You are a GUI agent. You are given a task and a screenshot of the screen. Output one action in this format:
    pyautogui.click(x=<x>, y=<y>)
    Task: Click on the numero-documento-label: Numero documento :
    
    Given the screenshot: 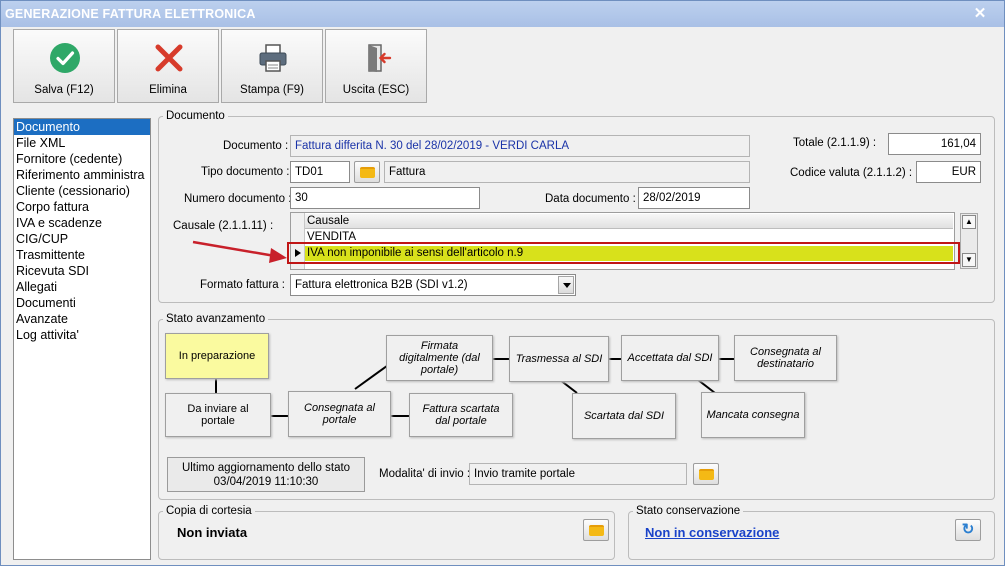 What is the action you would take?
    pyautogui.click(x=238, y=199)
    